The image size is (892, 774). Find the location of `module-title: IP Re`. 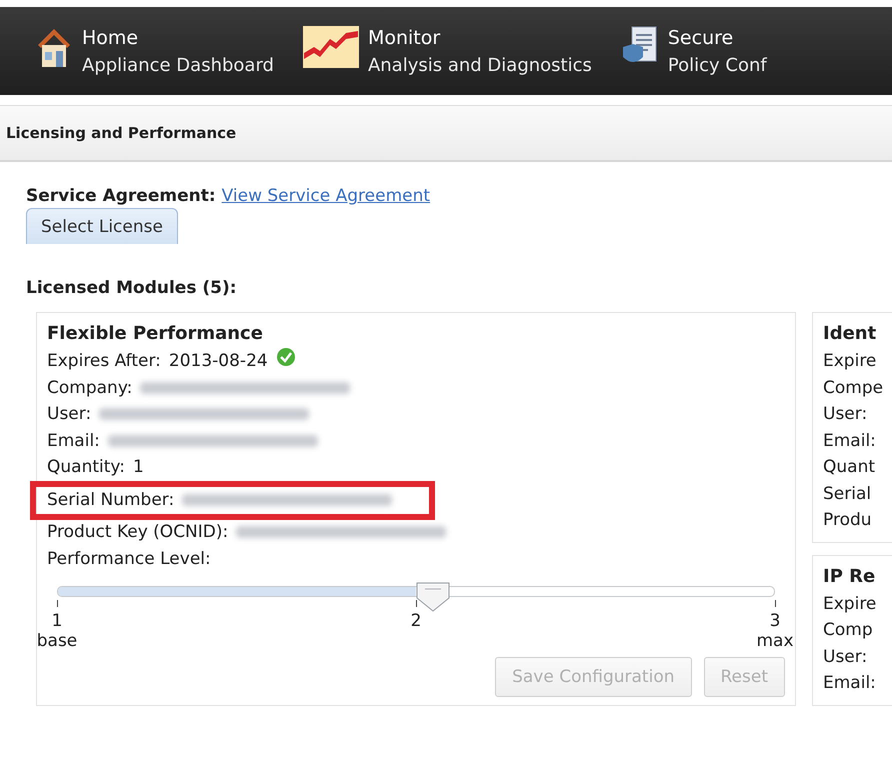

module-title: IP Re is located at coordinates (849, 576).